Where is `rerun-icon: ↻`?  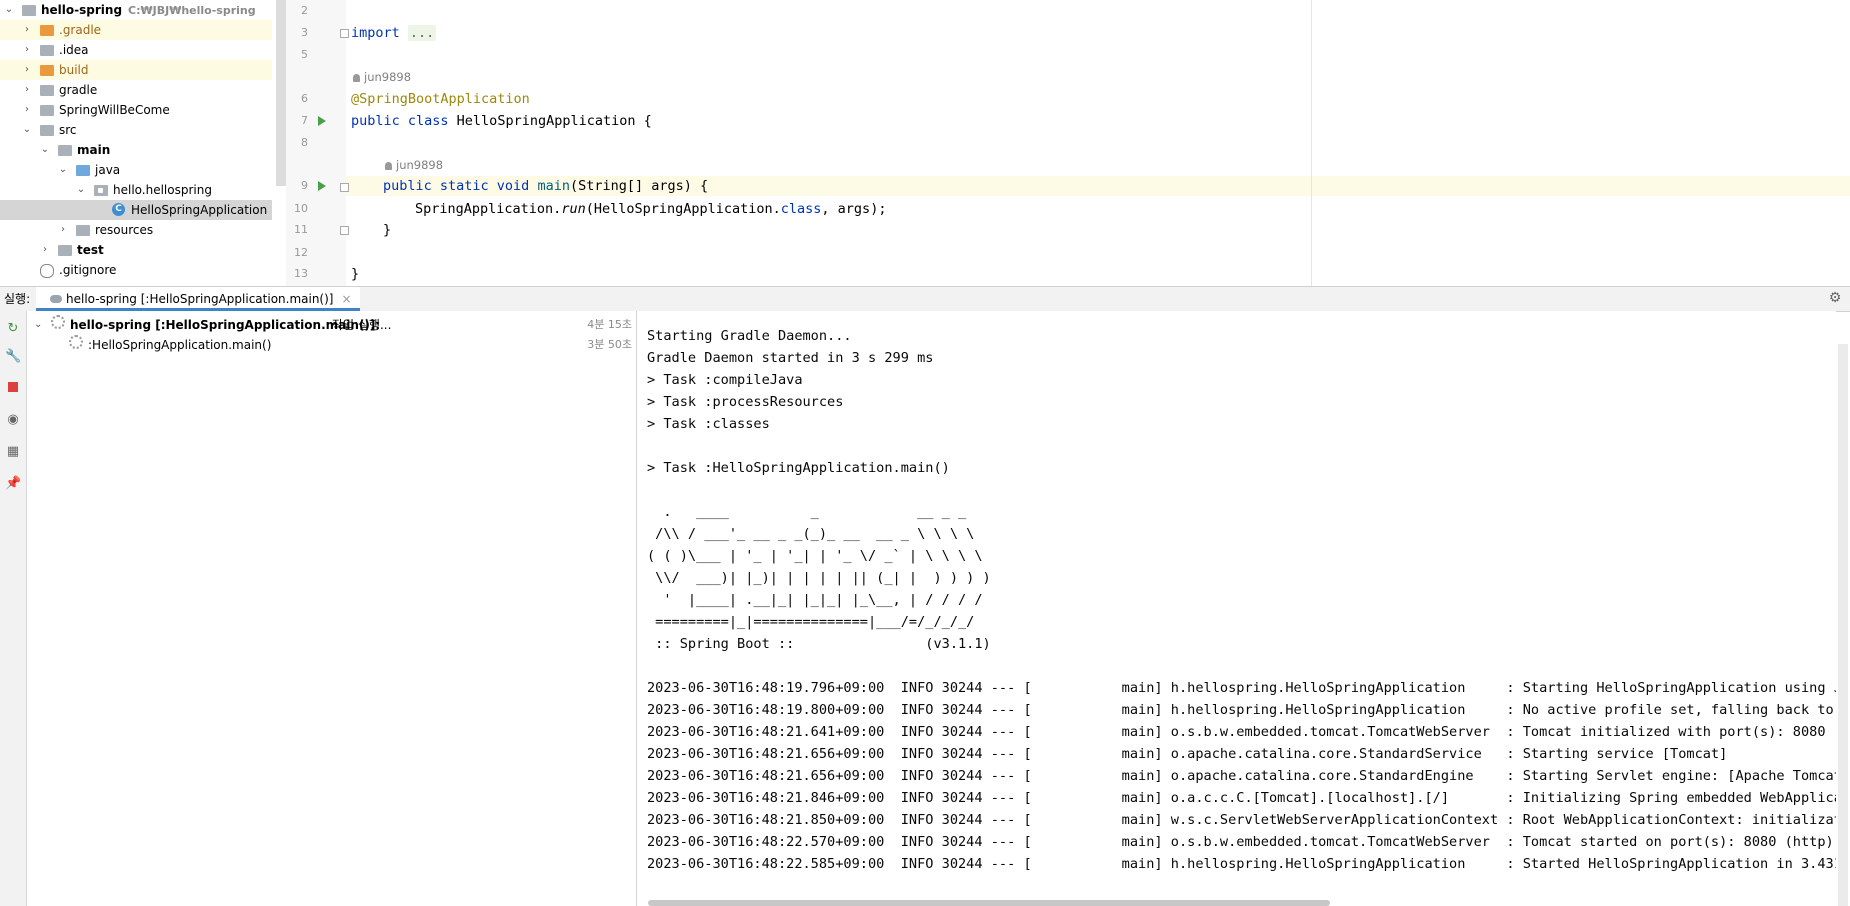
rerun-icon: ↻ is located at coordinates (13, 329).